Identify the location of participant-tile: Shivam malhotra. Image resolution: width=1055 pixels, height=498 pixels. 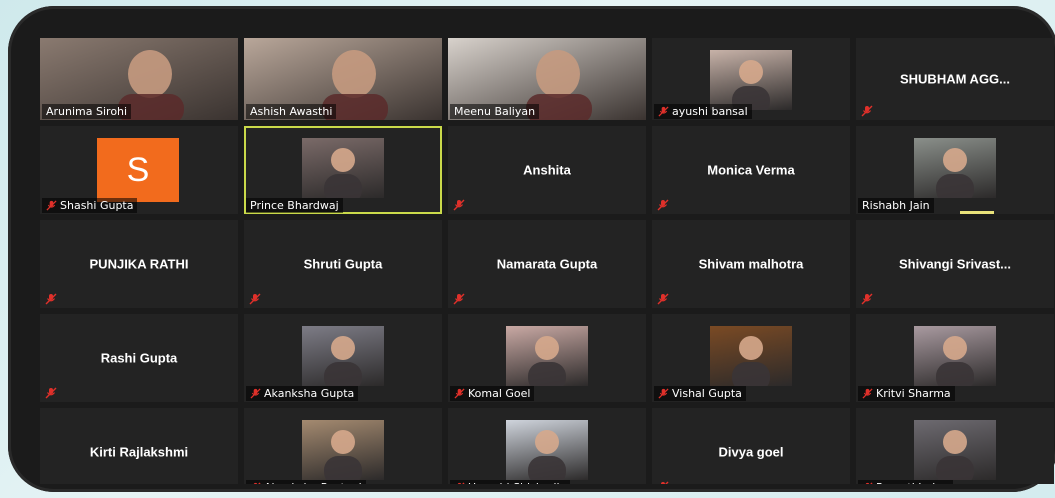
(751, 264).